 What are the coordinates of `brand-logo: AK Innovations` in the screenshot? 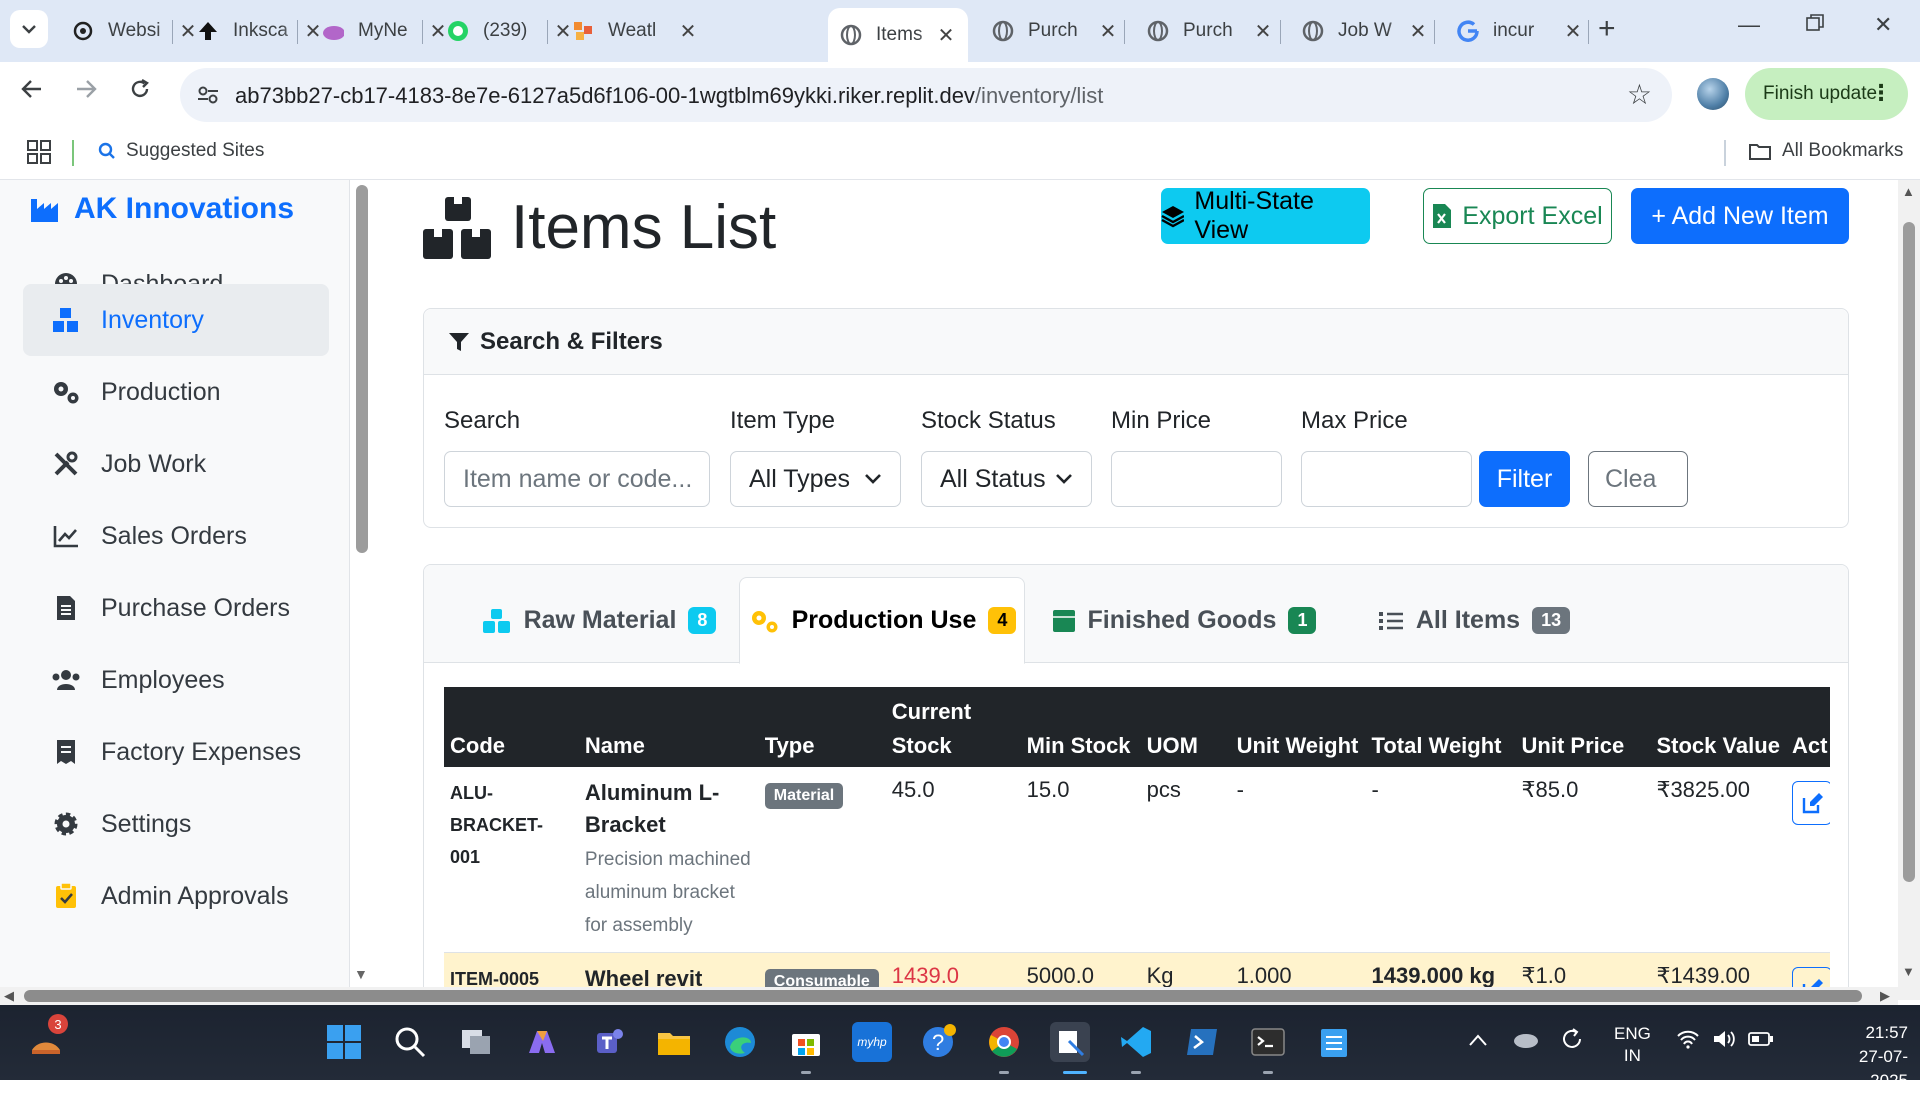 It's located at (162, 209).